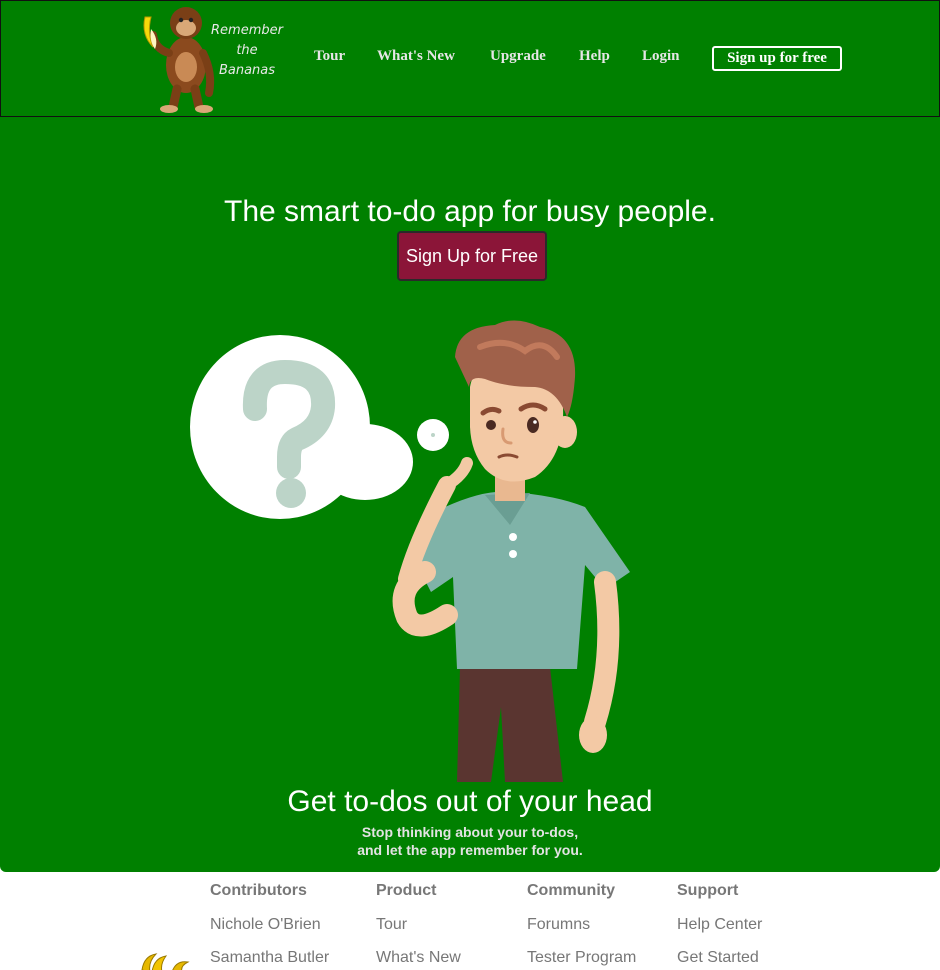 The width and height of the screenshot is (940, 970). I want to click on nav-upgrade: Upgrade, so click(518, 56).